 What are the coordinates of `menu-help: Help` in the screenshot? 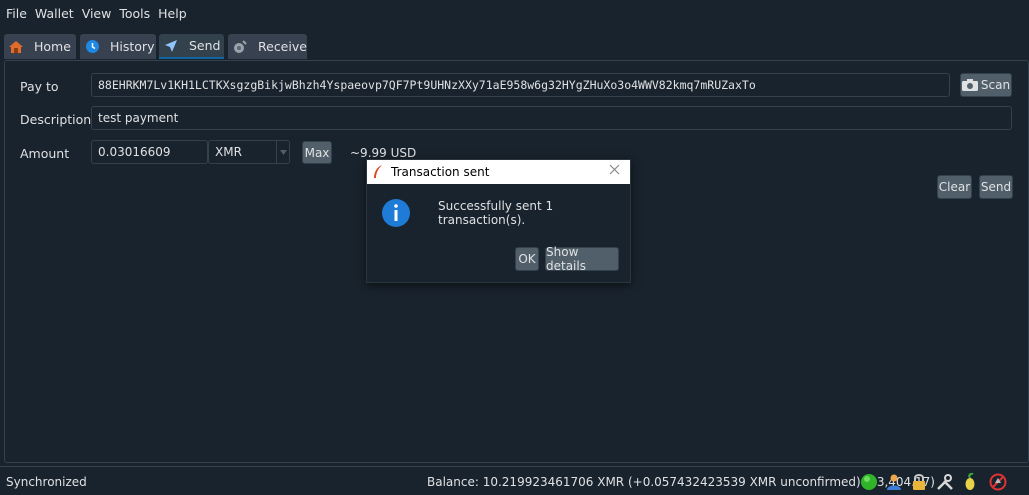 It's located at (172, 13).